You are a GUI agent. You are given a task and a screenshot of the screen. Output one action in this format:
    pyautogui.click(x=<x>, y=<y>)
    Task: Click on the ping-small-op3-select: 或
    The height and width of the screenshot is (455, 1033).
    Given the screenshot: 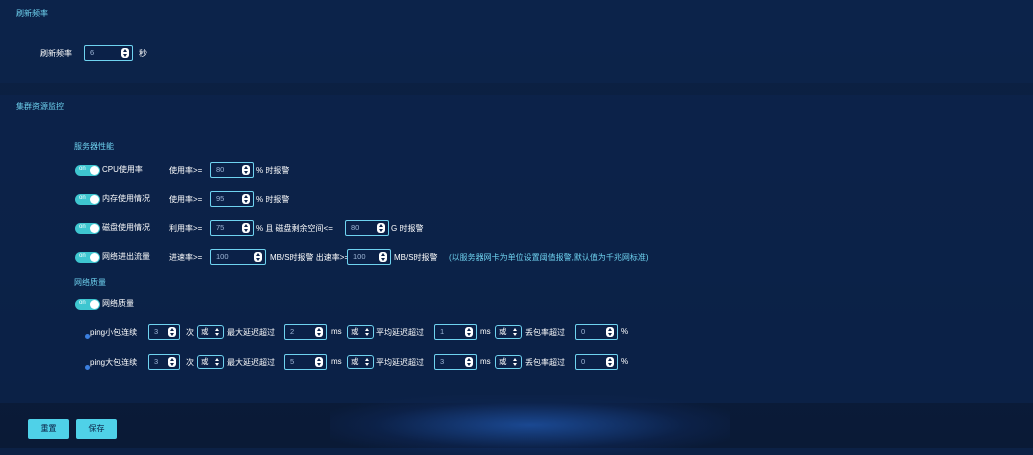 What is the action you would take?
    pyautogui.click(x=508, y=332)
    